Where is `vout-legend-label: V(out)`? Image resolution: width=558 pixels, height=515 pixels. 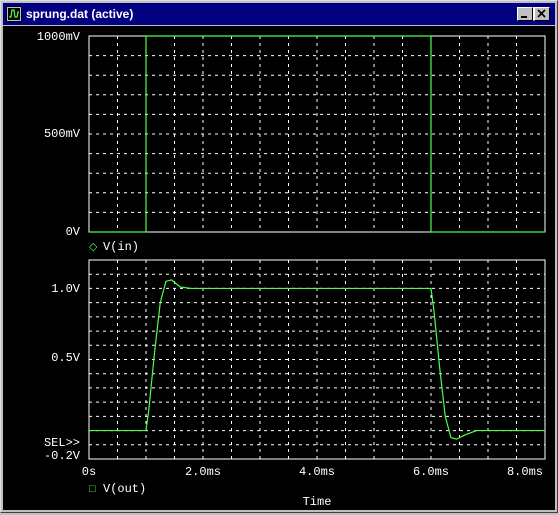 vout-legend-label: V(out) is located at coordinates (124, 489).